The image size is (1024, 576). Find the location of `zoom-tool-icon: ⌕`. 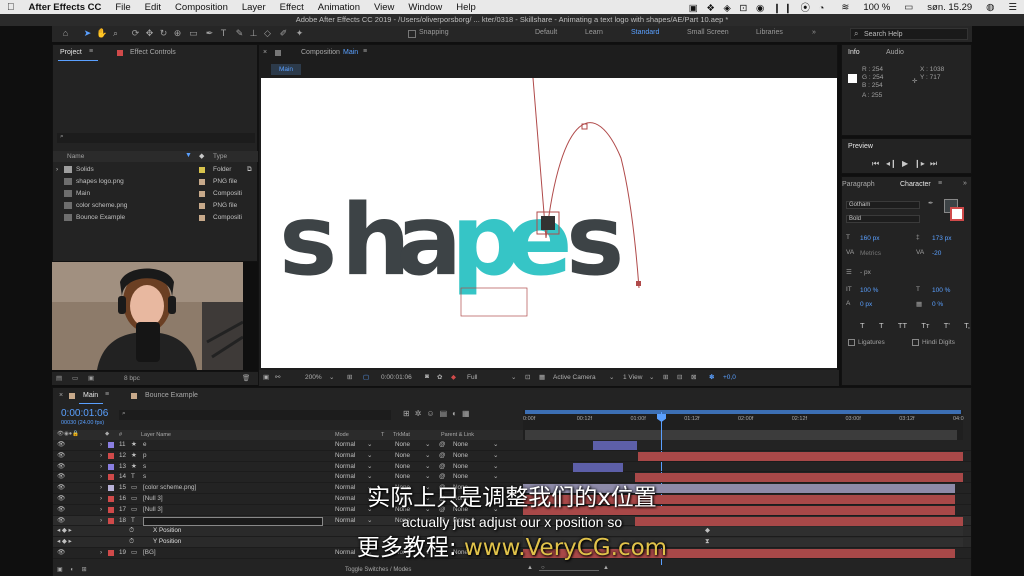

zoom-tool-icon: ⌕ is located at coordinates (115, 33).